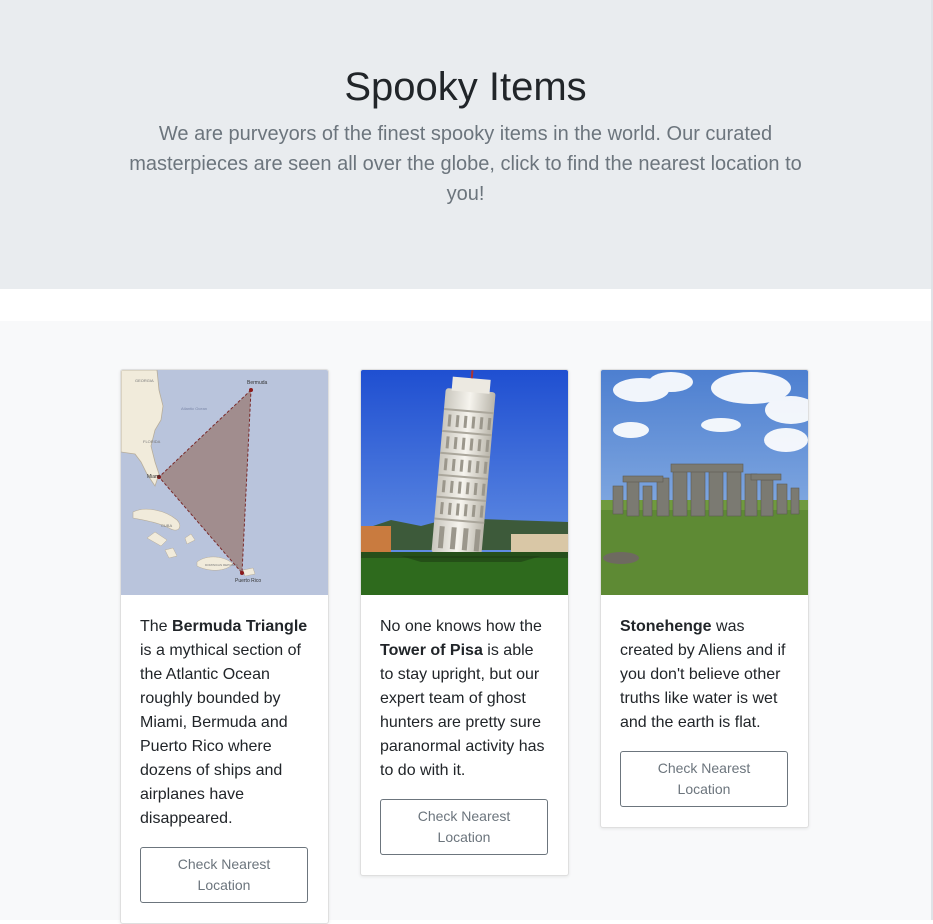 The width and height of the screenshot is (933, 924). What do you see at coordinates (465, 87) in the screenshot?
I see `page-title: Spooky Items` at bounding box center [465, 87].